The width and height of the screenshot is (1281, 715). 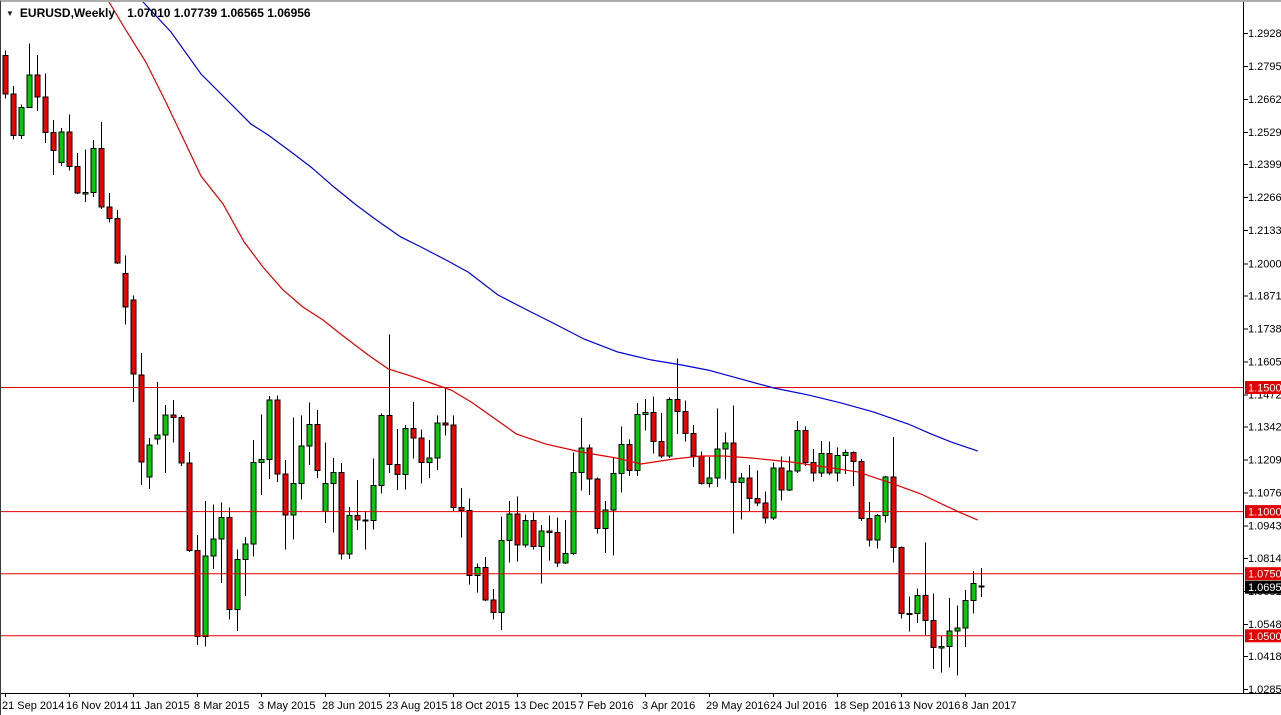 What do you see at coordinates (417, 706) in the screenshot?
I see `x-tick-label: 23 Aug 2015` at bounding box center [417, 706].